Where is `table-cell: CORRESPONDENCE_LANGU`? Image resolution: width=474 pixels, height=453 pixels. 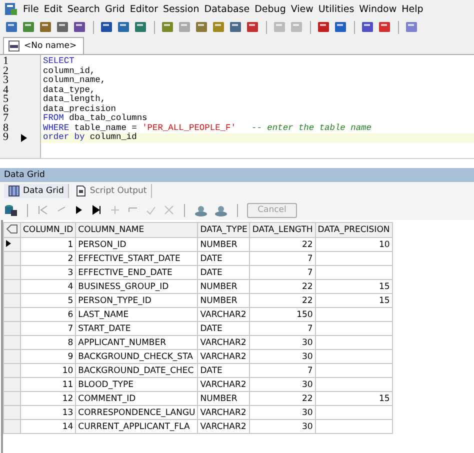
table-cell: CORRESPONDENCE_LANGU is located at coordinates (137, 413).